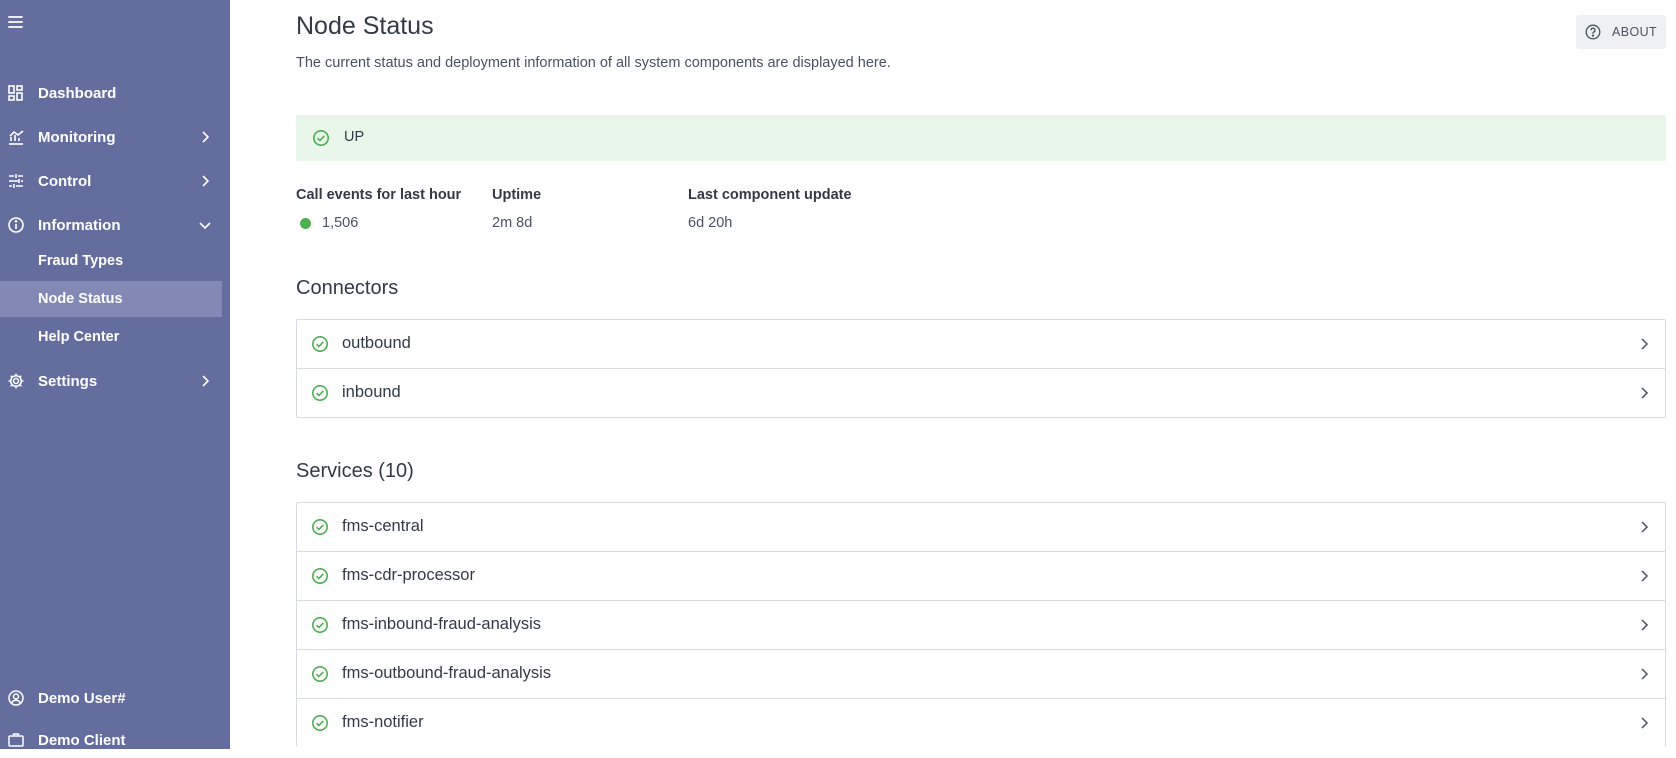 This screenshot has width=1676, height=758. Describe the element at coordinates (512, 223) in the screenshot. I see `stat-value: 2m 8d` at that location.